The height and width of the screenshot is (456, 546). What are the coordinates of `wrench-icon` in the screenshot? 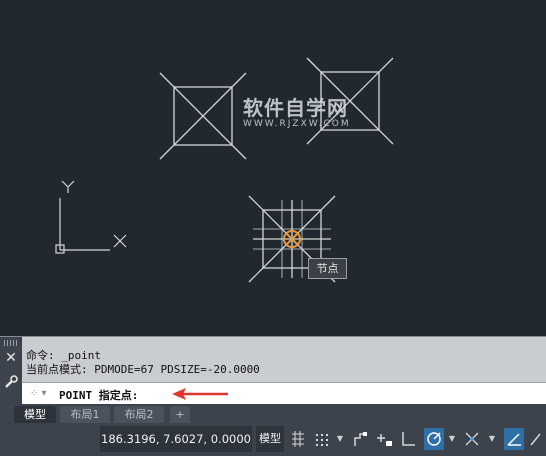 It's located at (11, 382).